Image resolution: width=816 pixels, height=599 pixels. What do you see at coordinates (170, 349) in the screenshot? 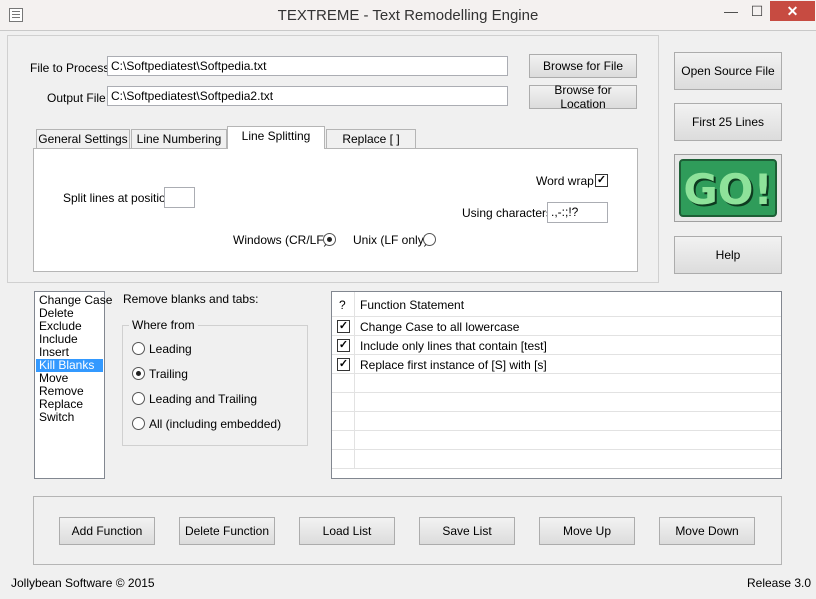
I see `where-from-option-label: Leading` at bounding box center [170, 349].